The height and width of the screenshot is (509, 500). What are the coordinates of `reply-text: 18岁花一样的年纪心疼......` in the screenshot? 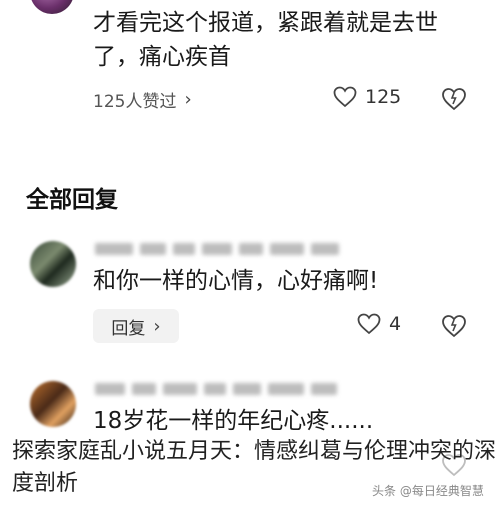 It's located at (233, 421).